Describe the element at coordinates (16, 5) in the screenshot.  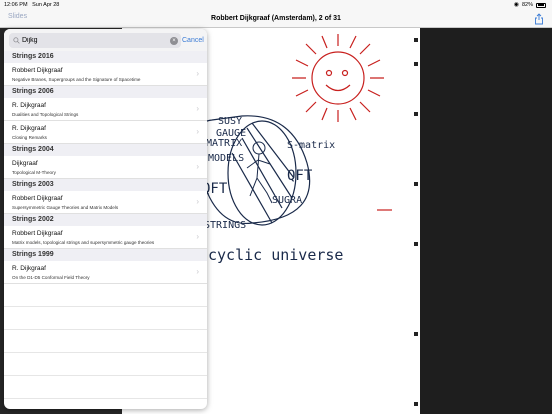
I see `status-time: 12:06 PM` at that location.